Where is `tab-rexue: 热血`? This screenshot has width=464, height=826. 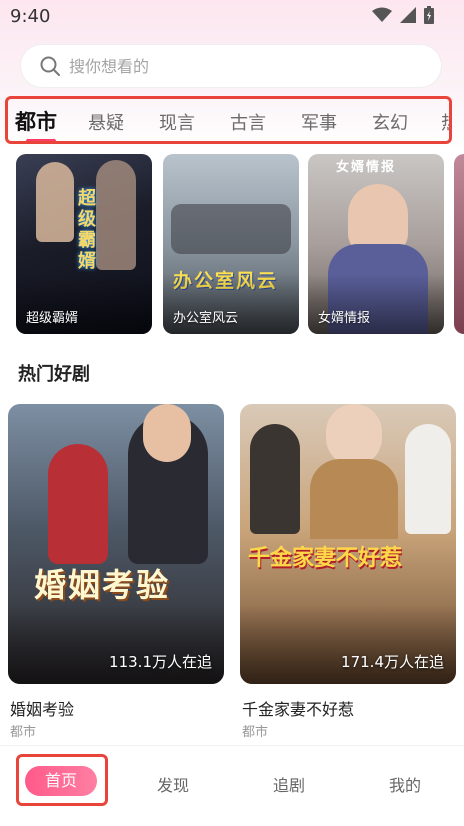
tab-rexue: 热血 is located at coordinates (445, 122).